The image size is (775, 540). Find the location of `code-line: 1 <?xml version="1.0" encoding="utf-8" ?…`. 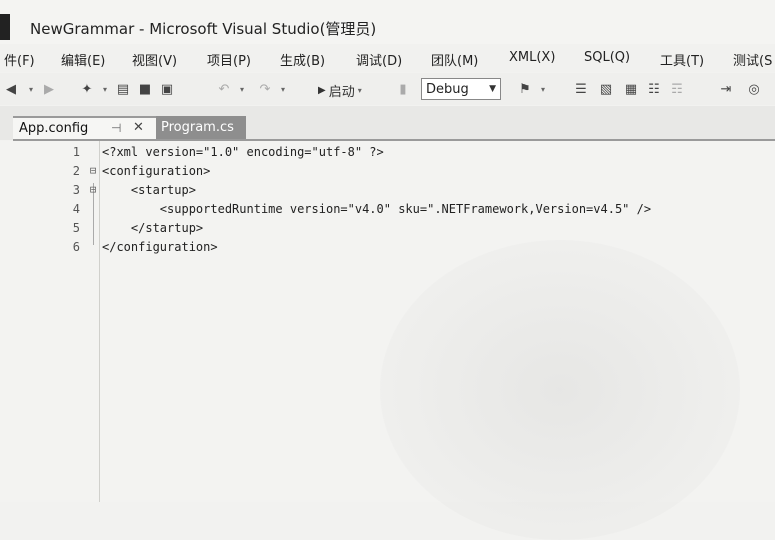

code-line: 1 <?xml version="1.0" encoding="utf-8" ?… is located at coordinates (387, 154).